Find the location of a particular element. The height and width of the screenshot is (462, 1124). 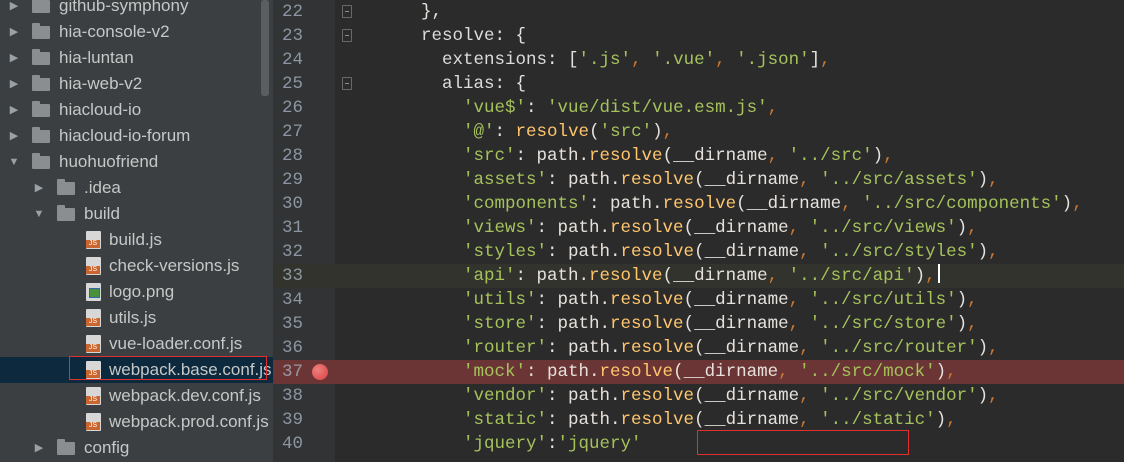

tree-item: ▶ github-symphony is located at coordinates (136, 9).